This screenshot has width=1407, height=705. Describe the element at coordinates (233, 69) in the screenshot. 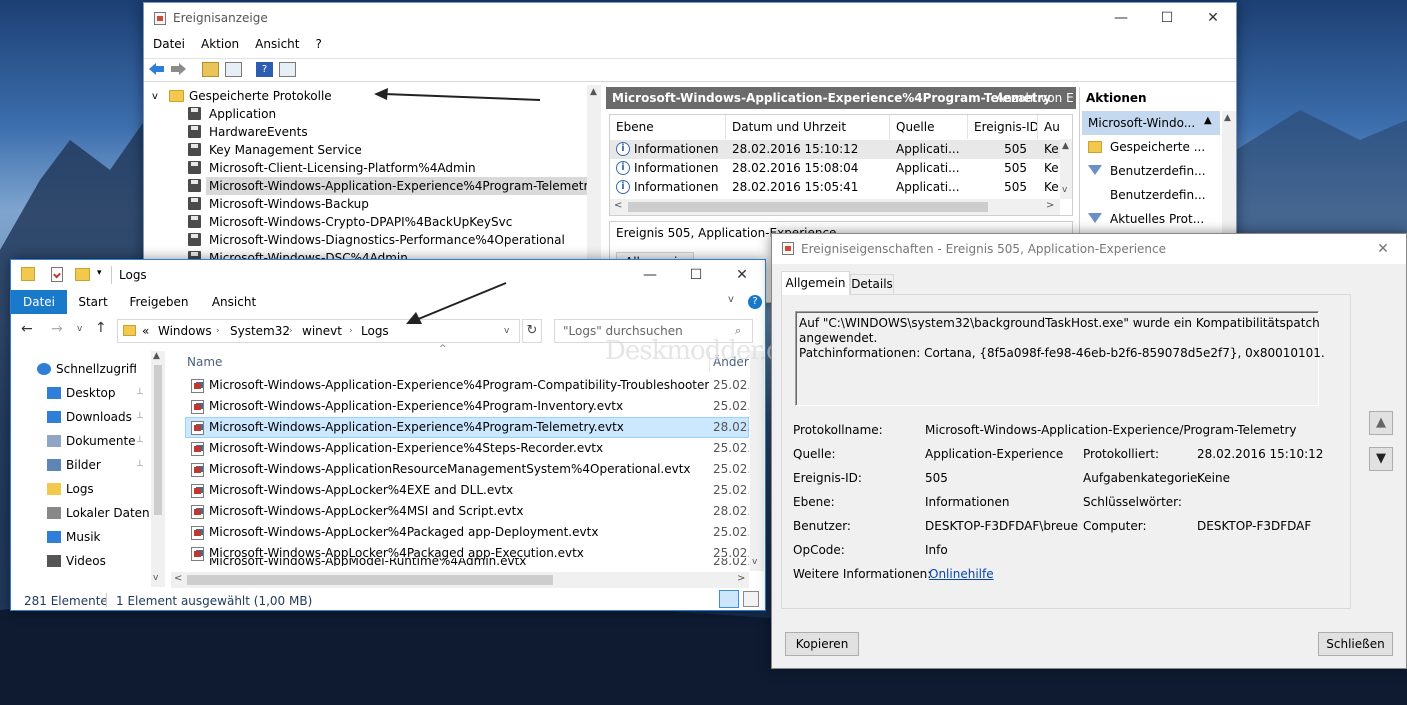

I see `console-tree-icon` at that location.